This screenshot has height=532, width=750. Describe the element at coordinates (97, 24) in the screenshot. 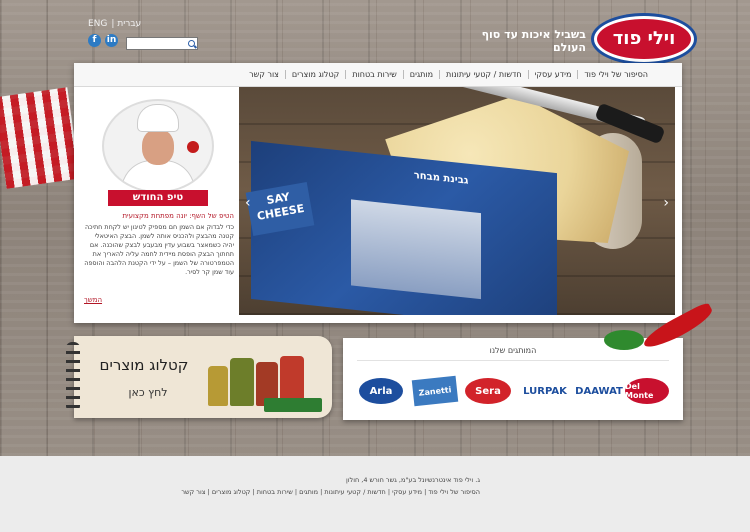

I see `lang-en-link: ENG` at that location.